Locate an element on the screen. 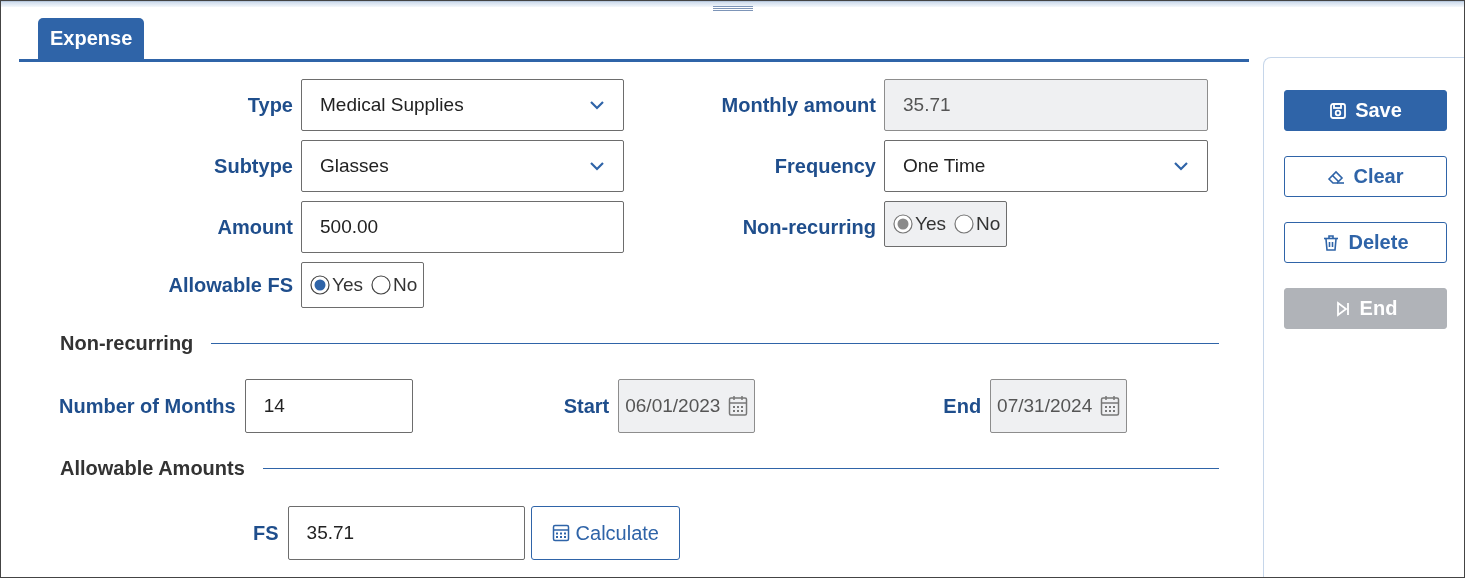 The width and height of the screenshot is (1465, 578). save-icon is located at coordinates (1338, 110).